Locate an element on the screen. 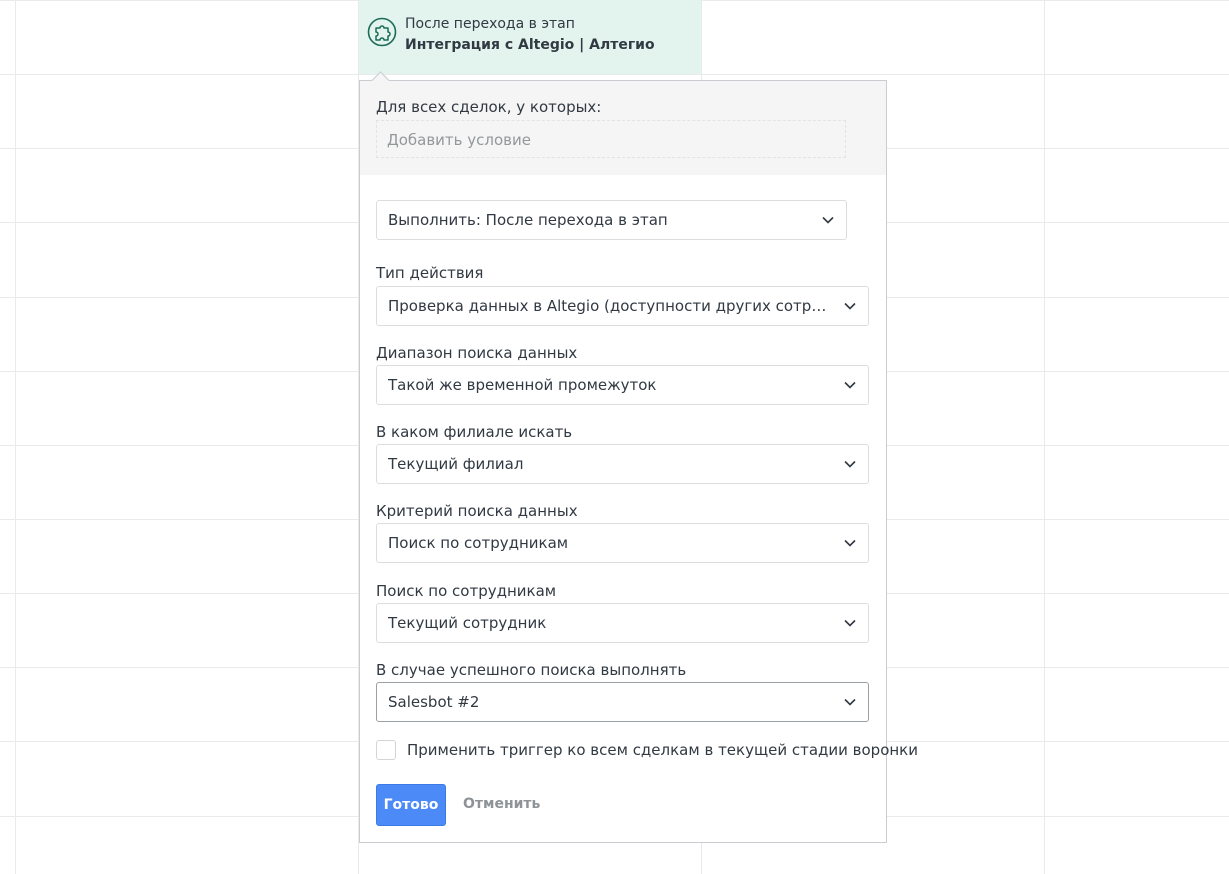  execute-select-value: Выполнить: После перехода в этап is located at coordinates (528, 220).